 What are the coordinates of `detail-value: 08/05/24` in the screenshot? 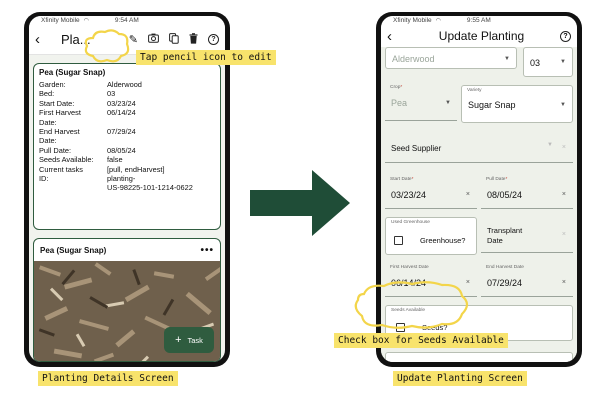 It's located at (121, 150).